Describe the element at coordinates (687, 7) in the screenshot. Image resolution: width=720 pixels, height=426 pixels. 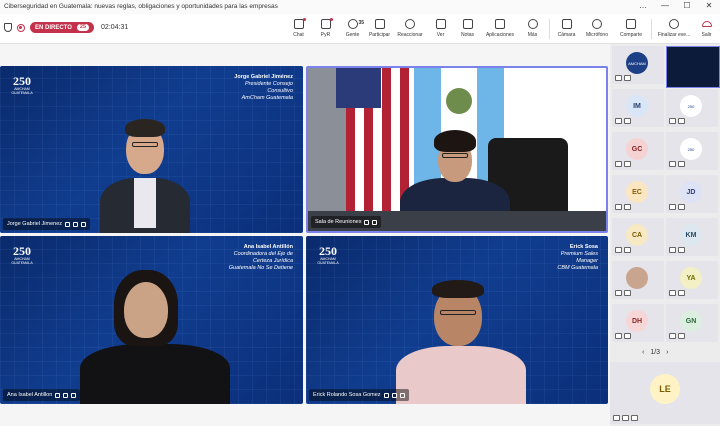
I see `maximize-button: ☐` at that location.